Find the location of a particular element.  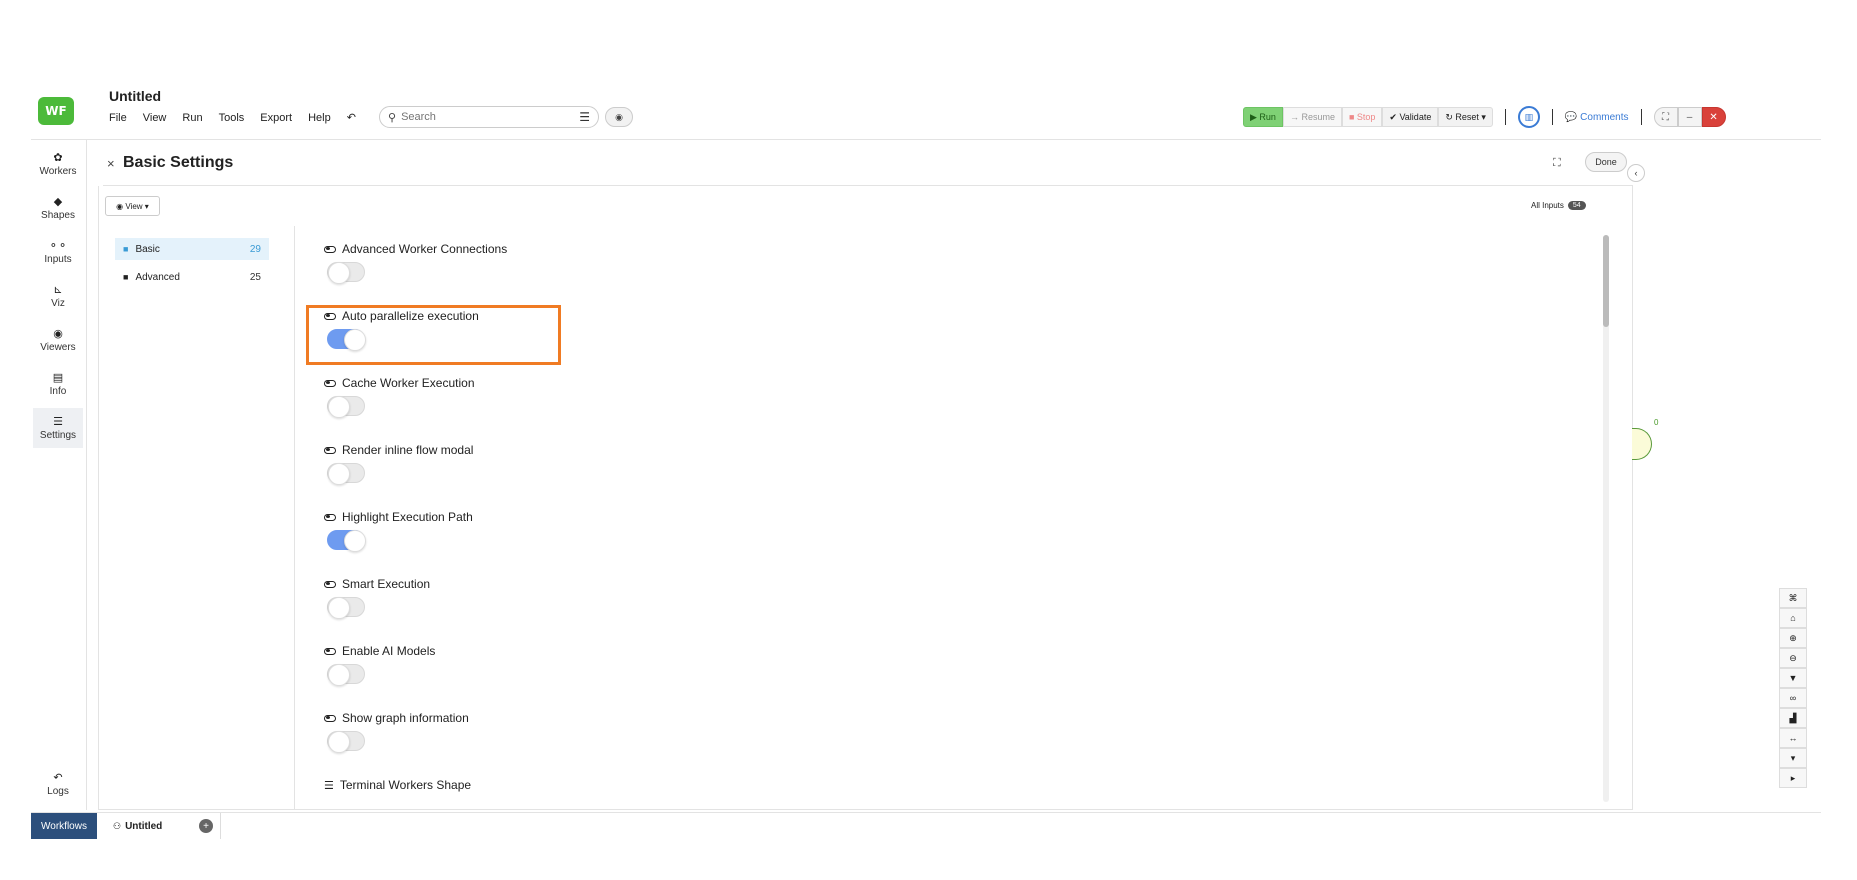

close-icon: ✕ is located at coordinates (1713, 117).